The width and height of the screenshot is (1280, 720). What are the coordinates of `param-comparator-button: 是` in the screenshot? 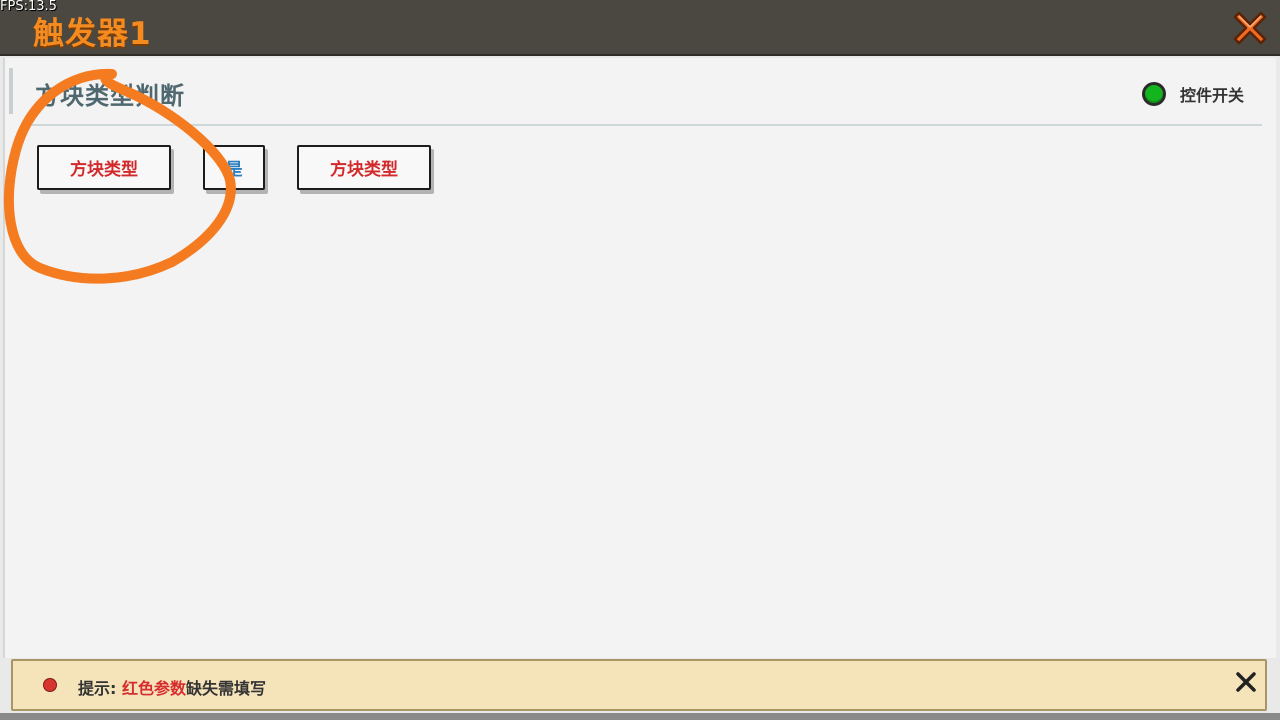 It's located at (234, 167).